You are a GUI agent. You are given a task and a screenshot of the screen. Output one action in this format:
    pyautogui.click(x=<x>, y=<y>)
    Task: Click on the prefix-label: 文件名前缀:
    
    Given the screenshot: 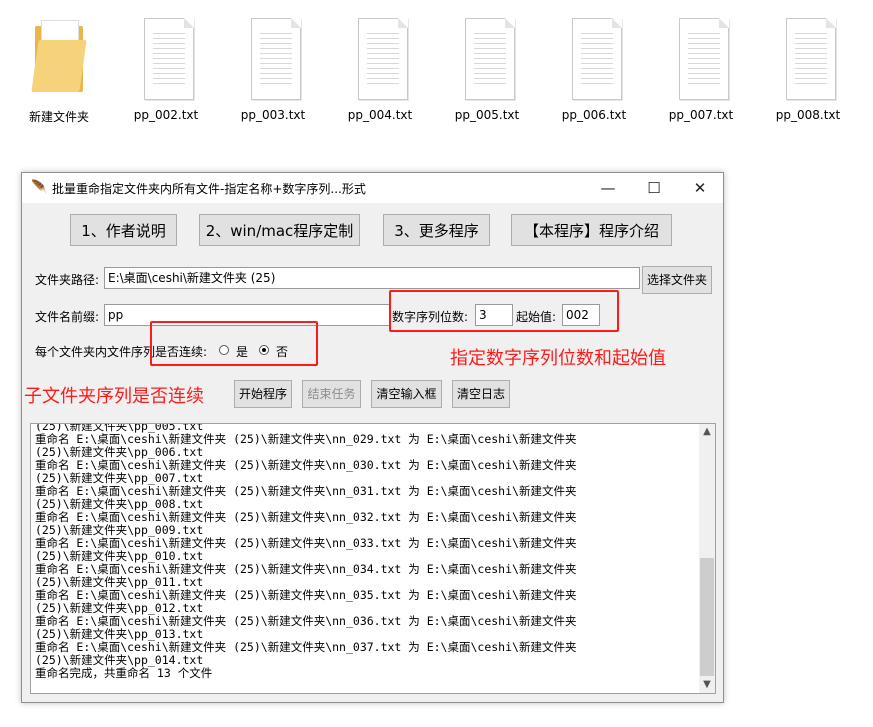 What is the action you would take?
    pyautogui.click(x=67, y=317)
    